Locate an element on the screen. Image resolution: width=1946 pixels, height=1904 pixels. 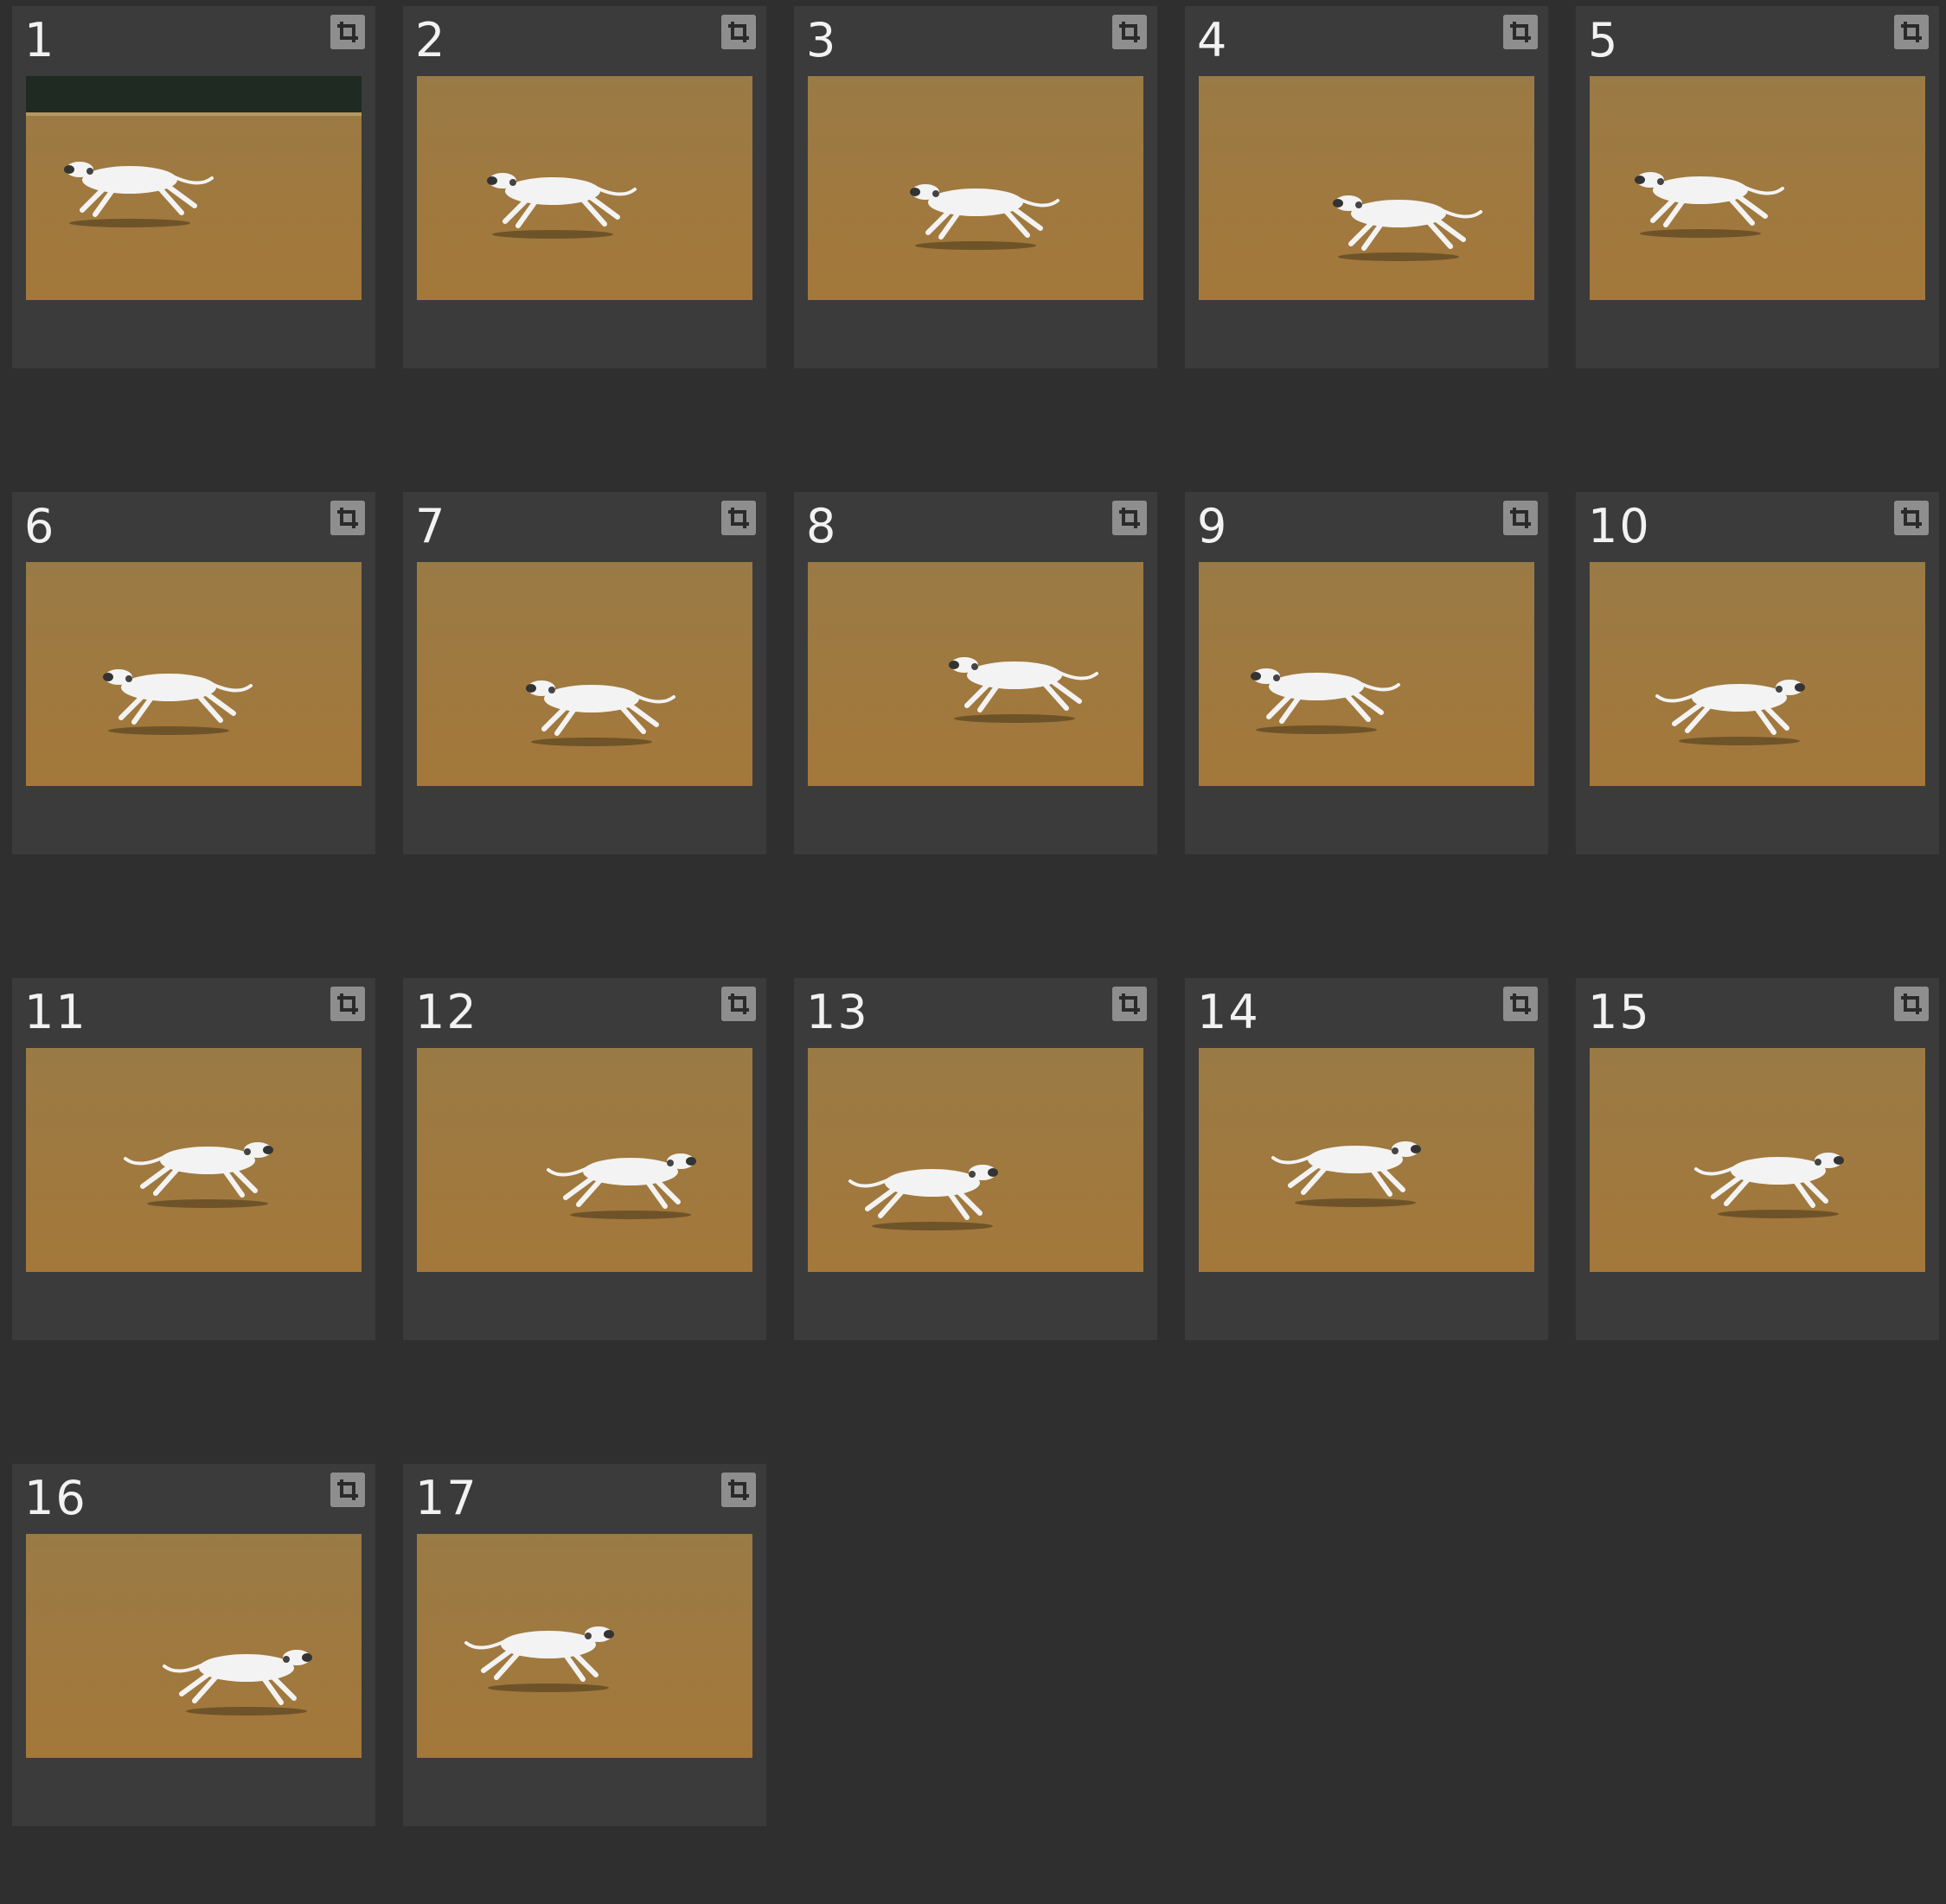
frame-number: 4 is located at coordinates (1213, 40).